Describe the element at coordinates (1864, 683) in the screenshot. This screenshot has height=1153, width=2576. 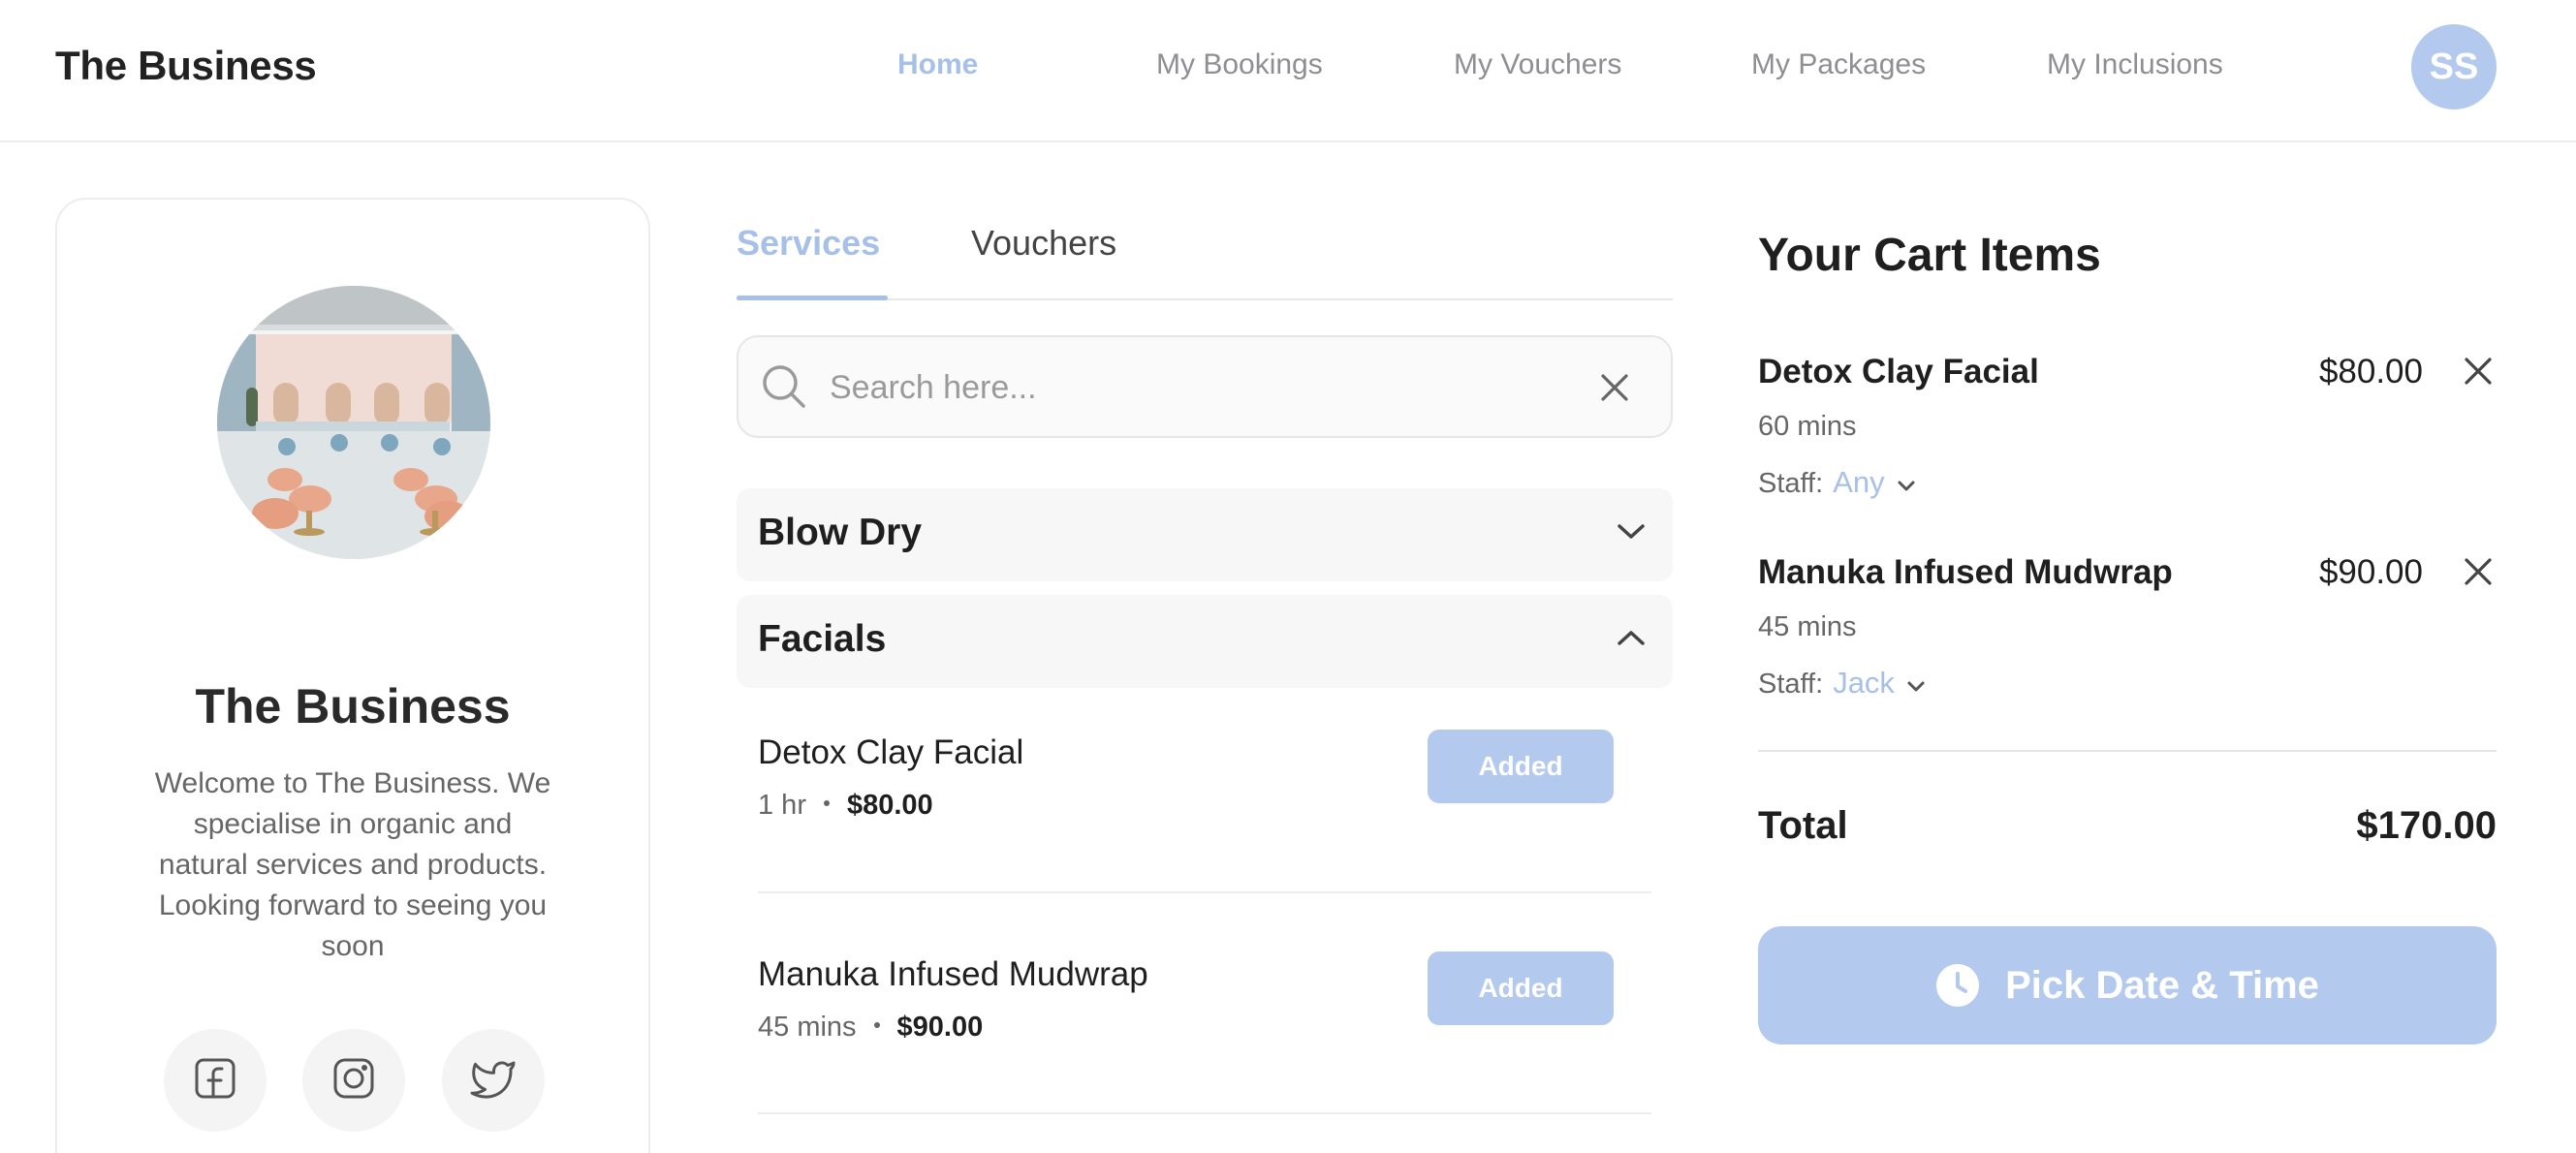
I see `staff-dropdown: Jack` at that location.